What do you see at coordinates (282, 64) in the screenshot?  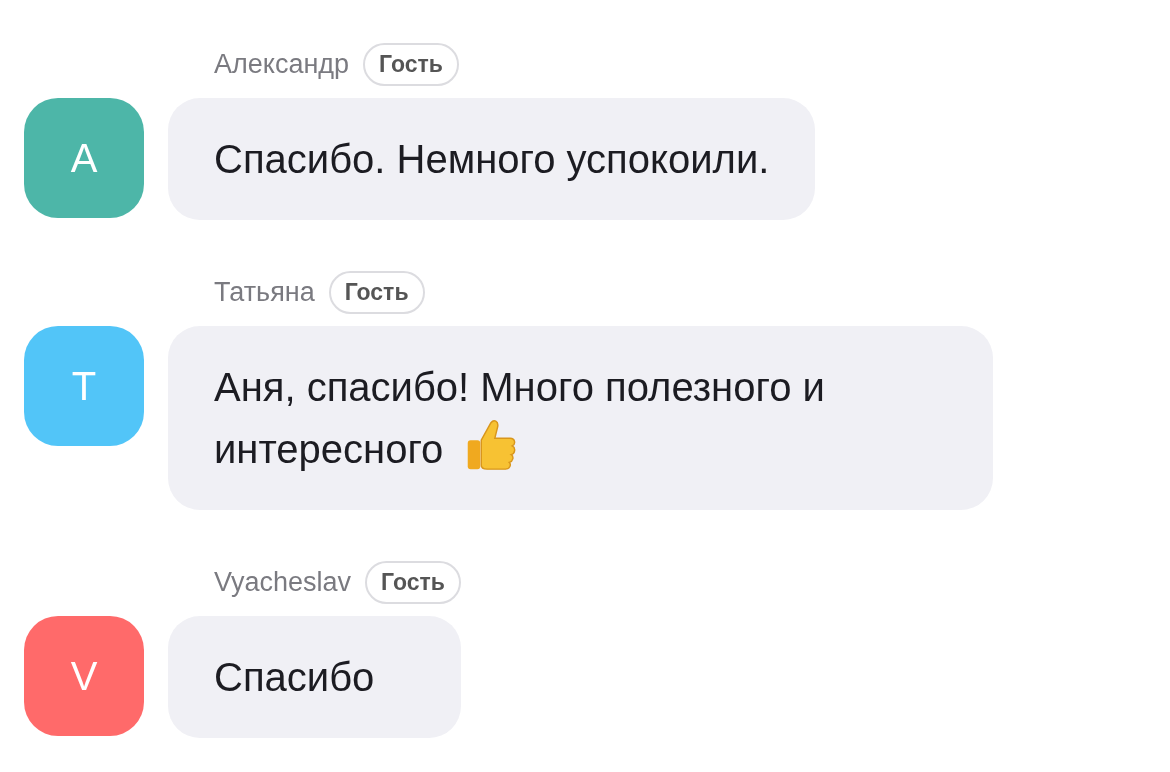 I see `author-name: Александр` at bounding box center [282, 64].